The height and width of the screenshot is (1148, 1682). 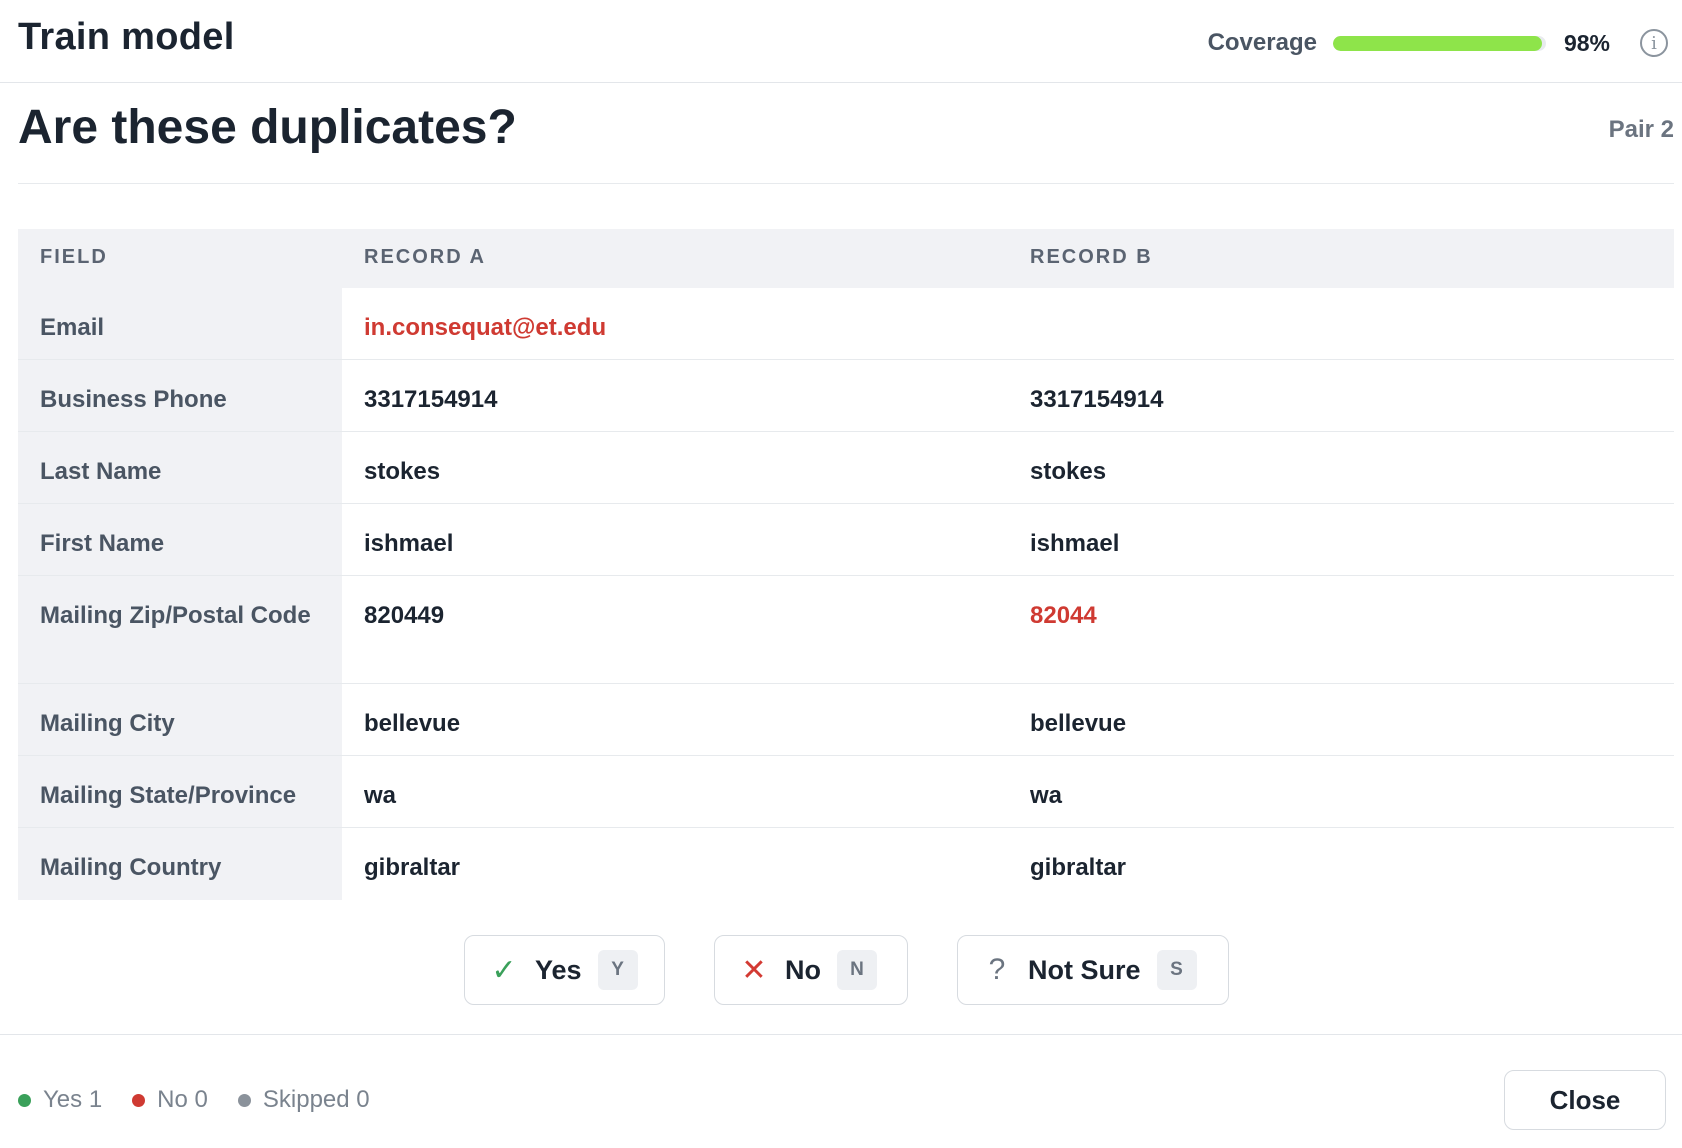 I want to click on record-b-value, so click(x=1341, y=323).